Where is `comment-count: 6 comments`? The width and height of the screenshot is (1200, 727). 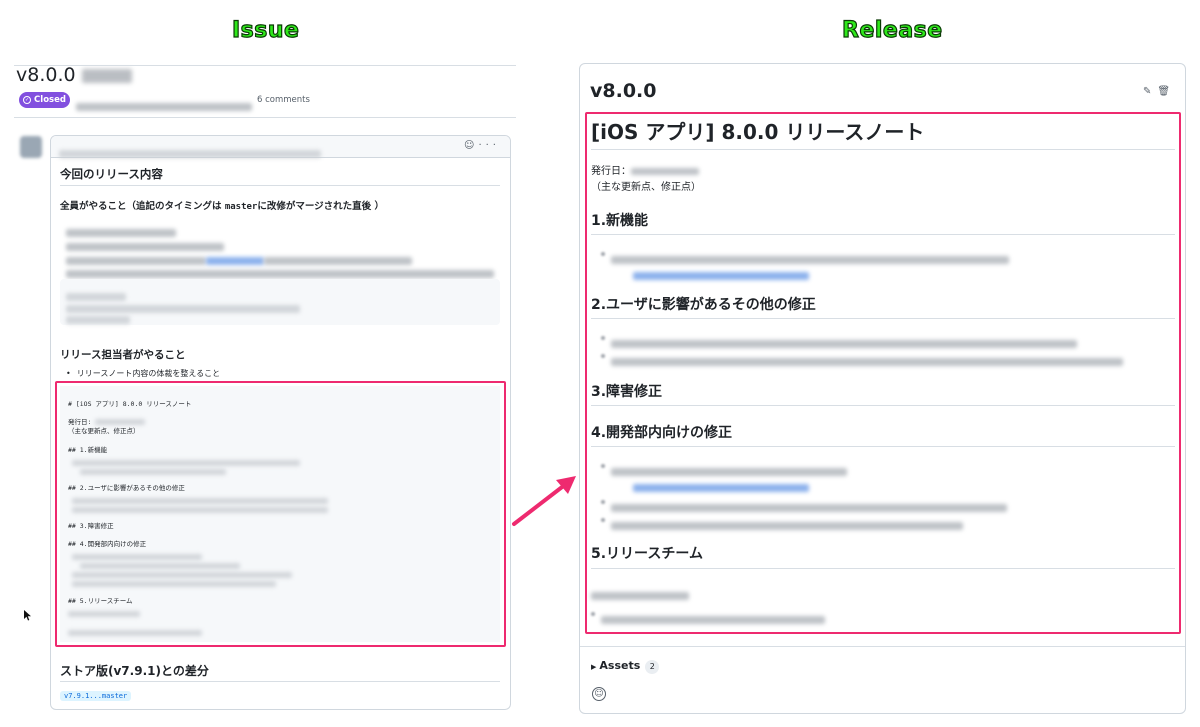
comment-count: 6 comments is located at coordinates (283, 100).